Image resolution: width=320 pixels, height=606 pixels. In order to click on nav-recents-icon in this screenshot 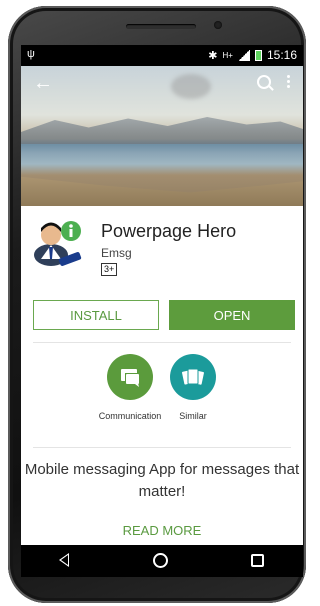, I will do `click(257, 560)`.